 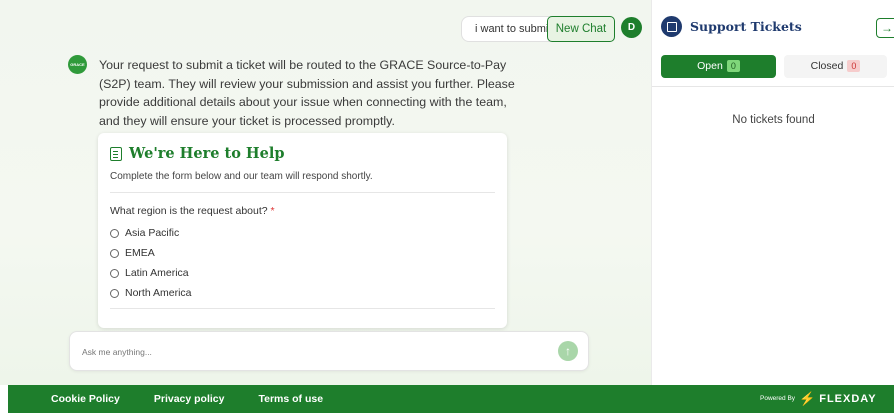 What do you see at coordinates (671, 26) in the screenshot?
I see `ticket-icon` at bounding box center [671, 26].